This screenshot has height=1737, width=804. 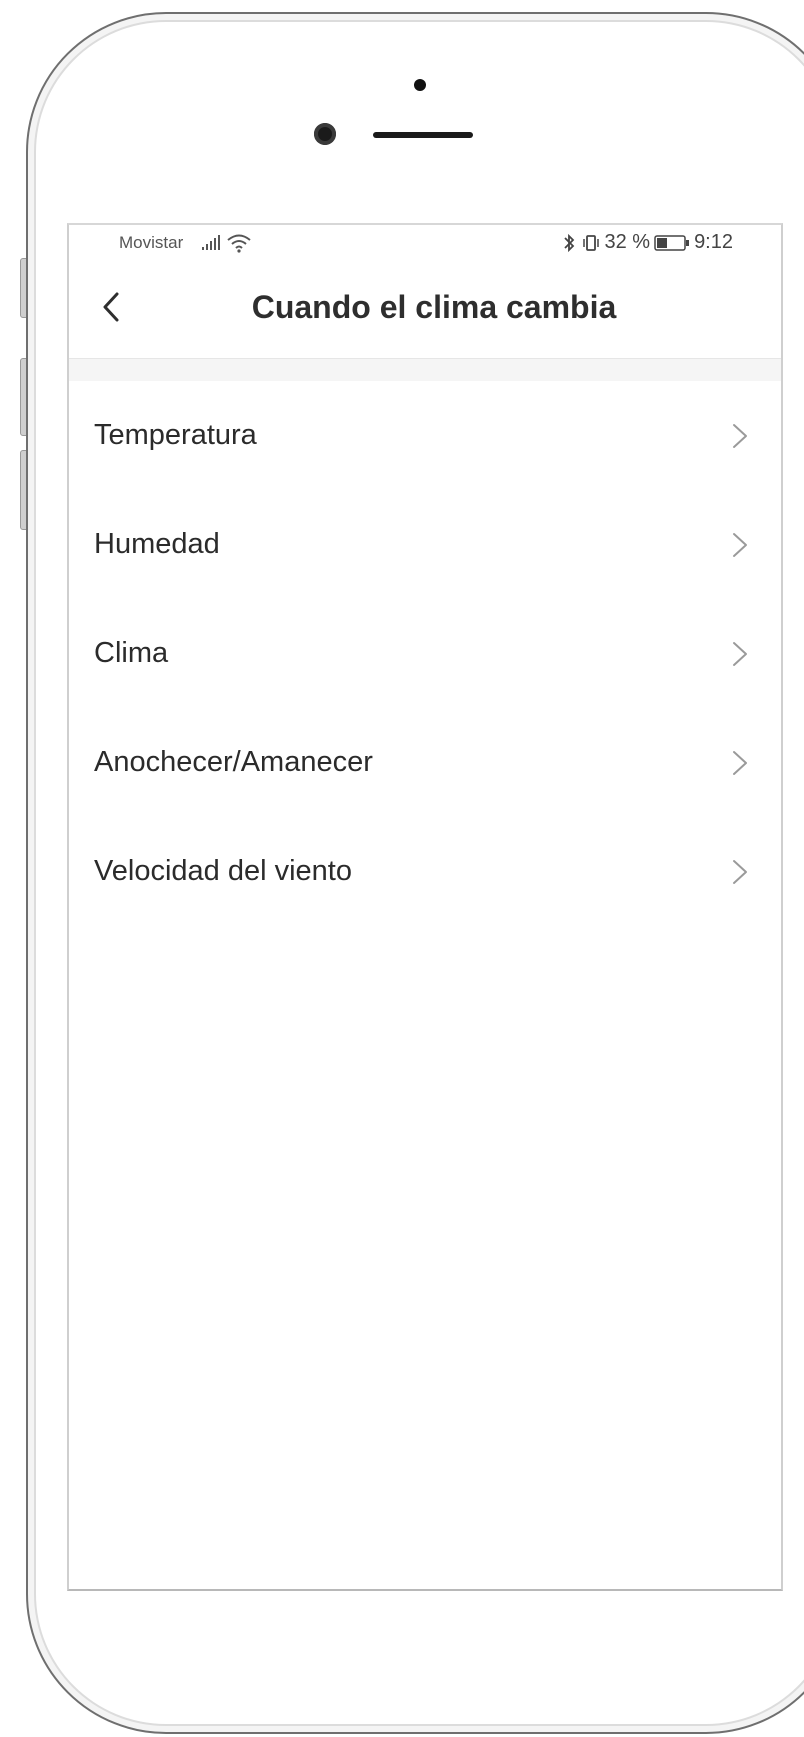 I want to click on list-item-label: Anochecer/Amanecer, so click(x=233, y=762).